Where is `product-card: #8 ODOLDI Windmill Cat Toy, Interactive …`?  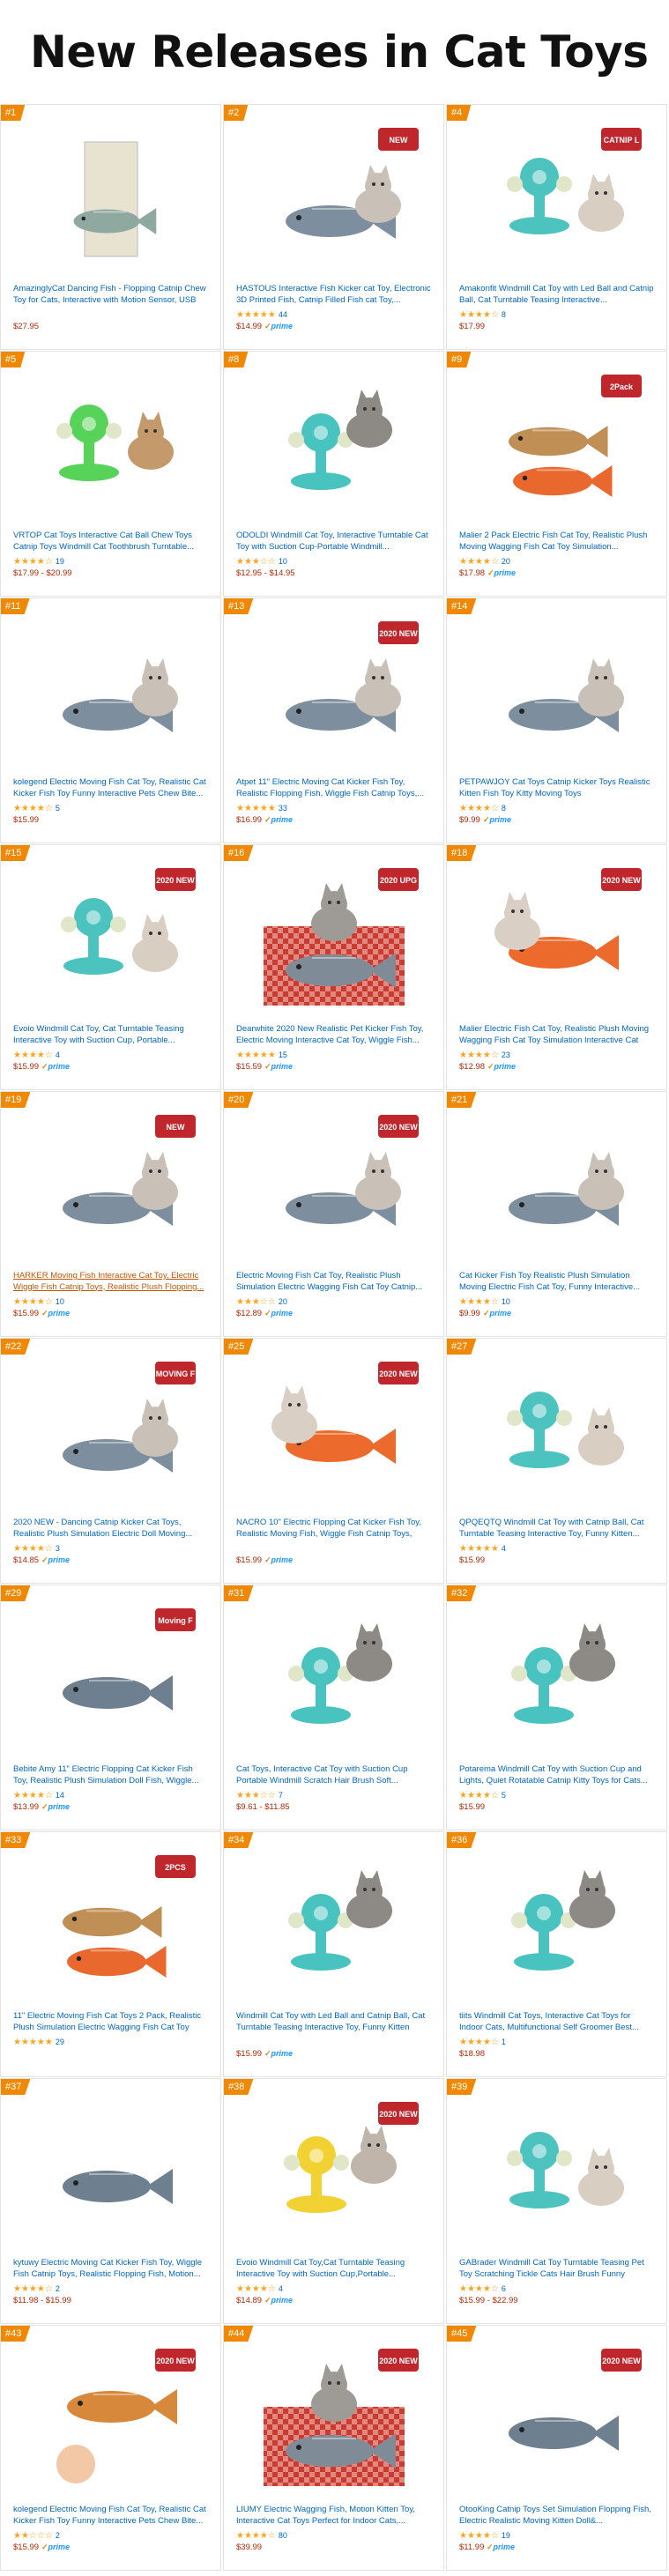
product-card: #8 ODOLDI Windmill Cat Toy, Interactive … is located at coordinates (333, 474).